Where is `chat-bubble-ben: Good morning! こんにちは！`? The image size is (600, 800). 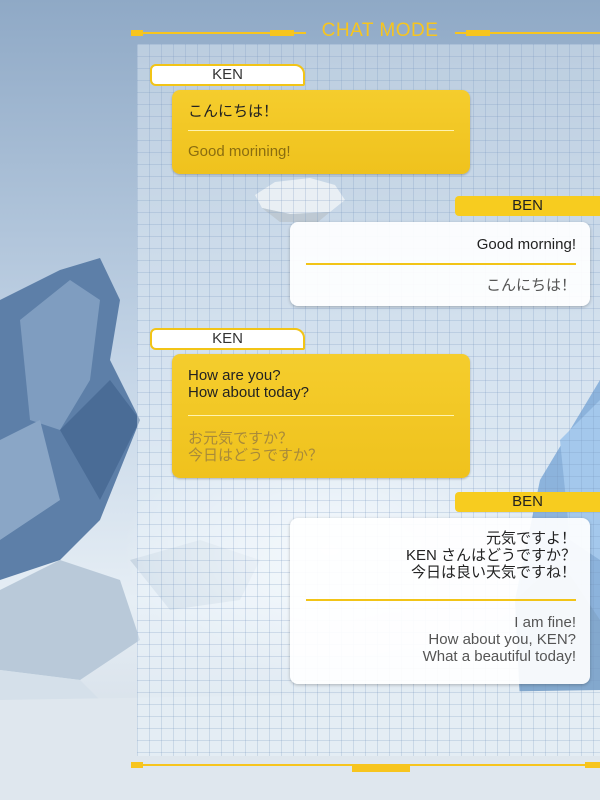 chat-bubble-ben: Good morning! こんにちは！ is located at coordinates (440, 264).